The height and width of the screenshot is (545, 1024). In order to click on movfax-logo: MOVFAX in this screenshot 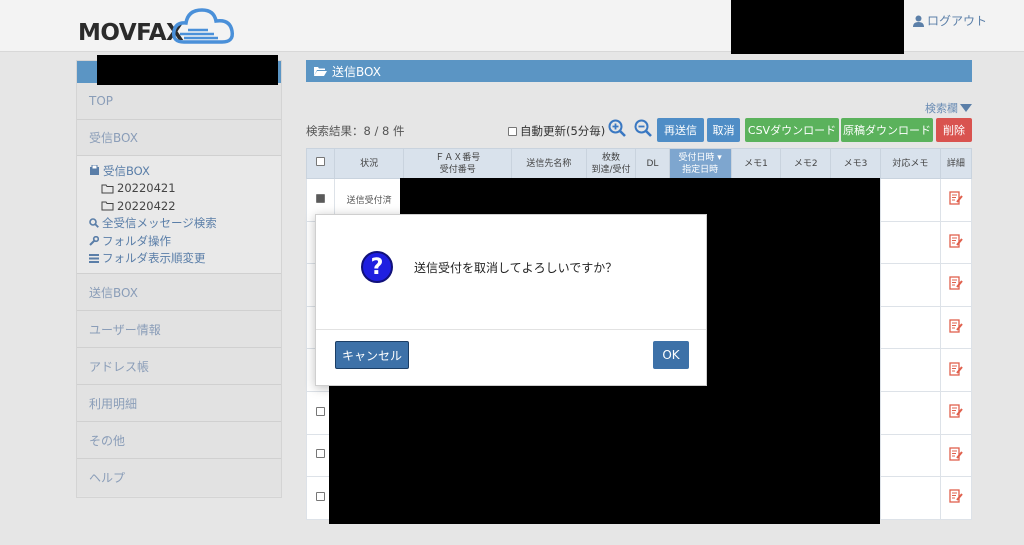, I will do `click(160, 26)`.